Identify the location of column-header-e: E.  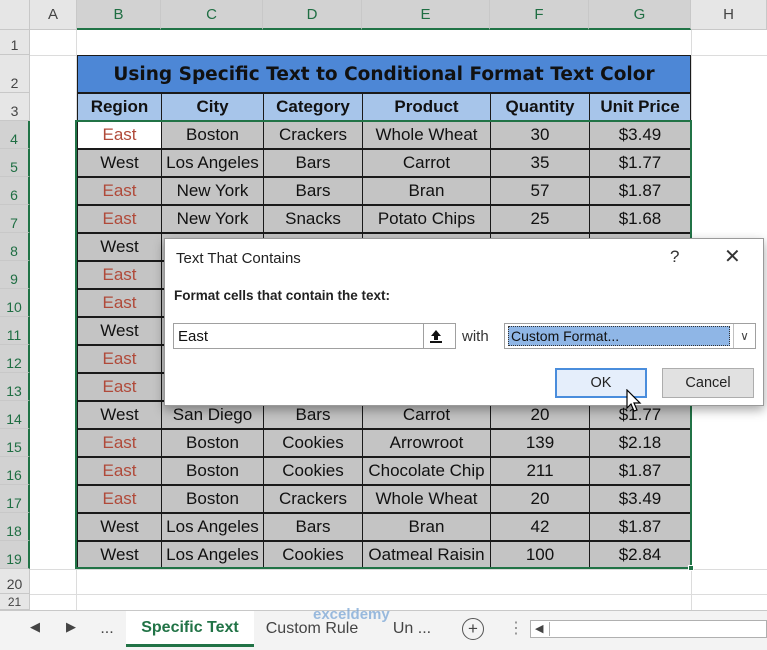
(426, 15).